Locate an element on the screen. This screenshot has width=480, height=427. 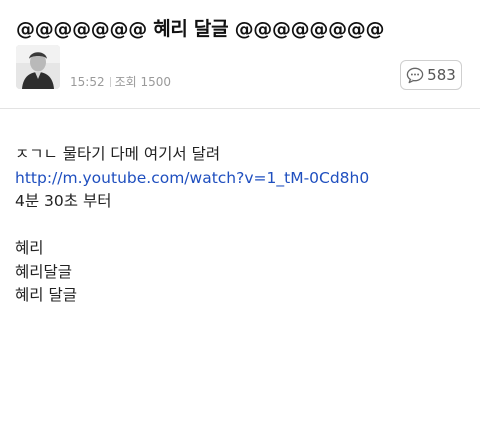
avatar-image is located at coordinates (38, 67).